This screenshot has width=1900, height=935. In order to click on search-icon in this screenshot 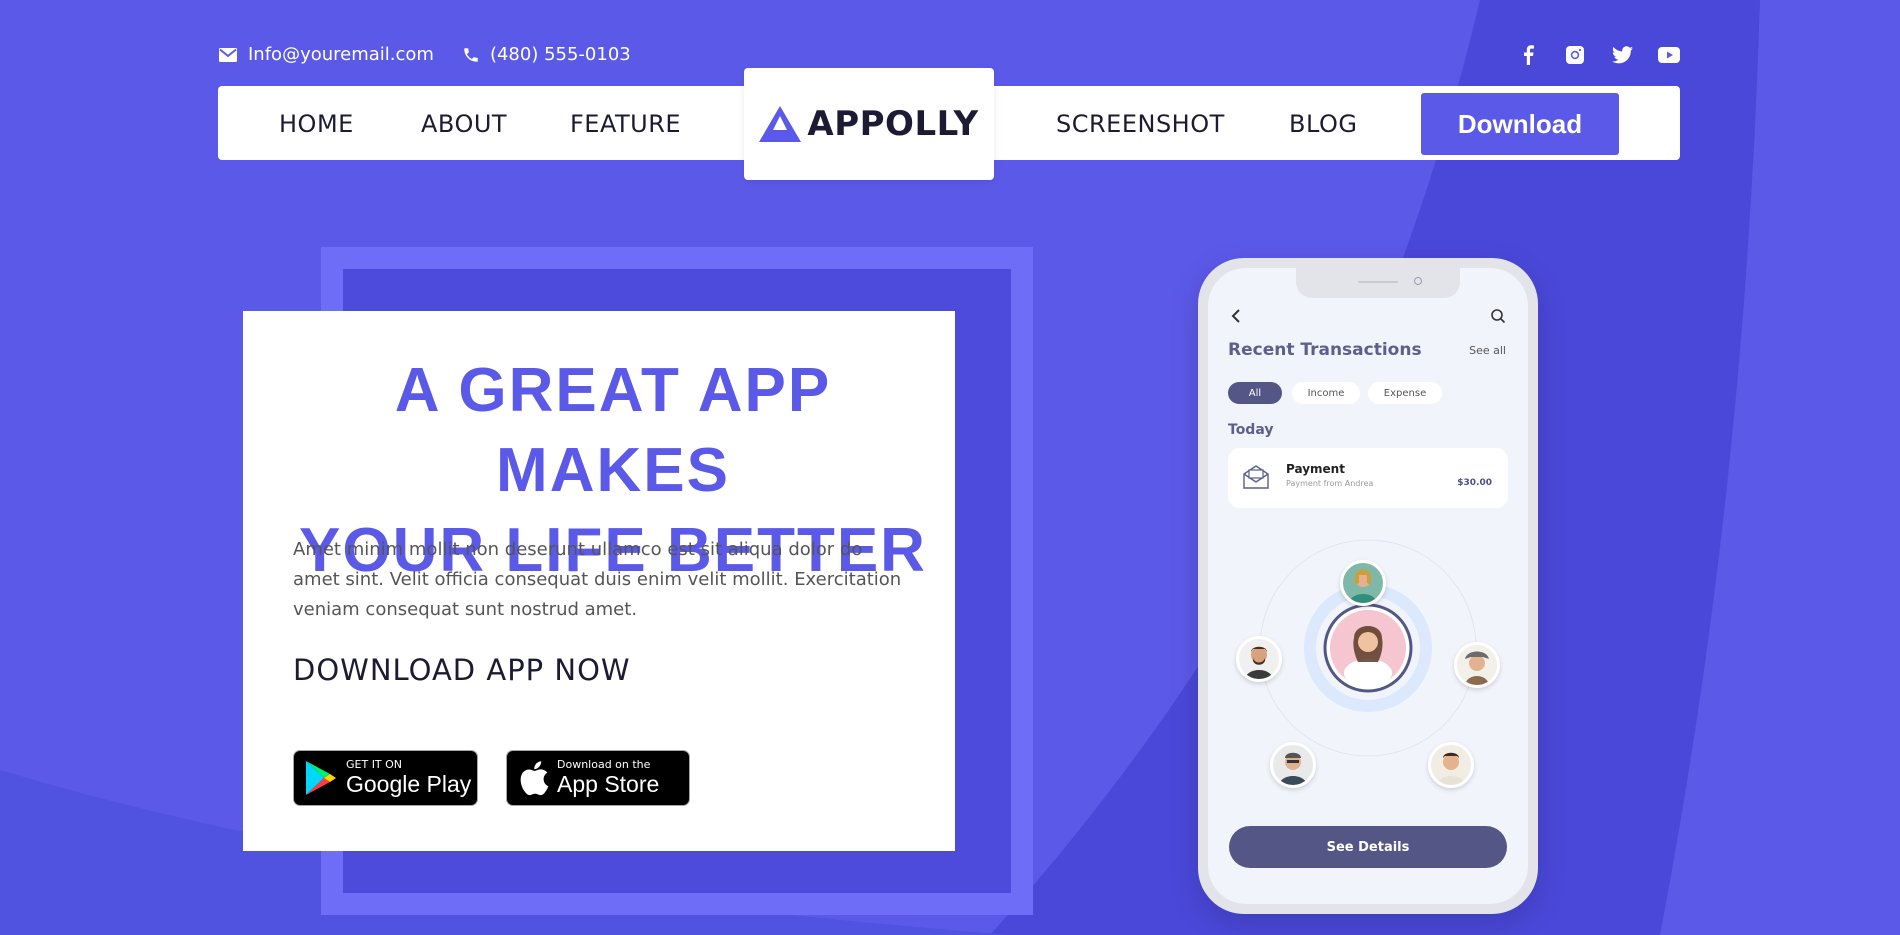, I will do `click(1498, 316)`.